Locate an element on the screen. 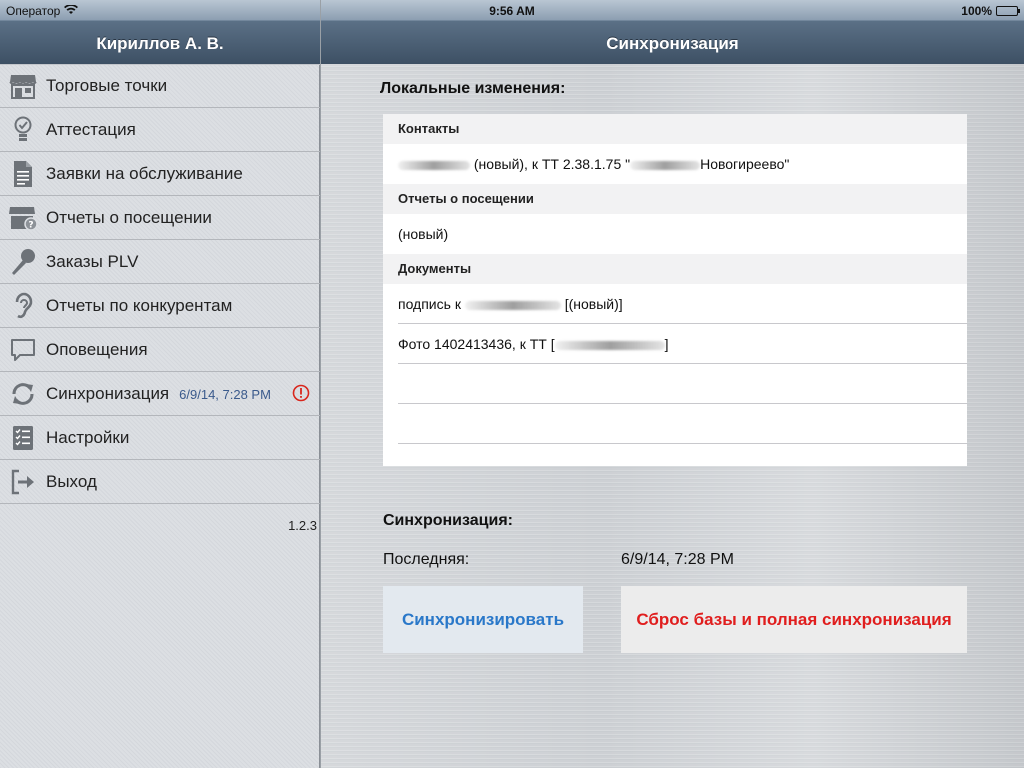 The image size is (1024, 768). table-row: (новый), к ТТ 2.38.1.75 " Новогиреево" is located at coordinates (675, 164).